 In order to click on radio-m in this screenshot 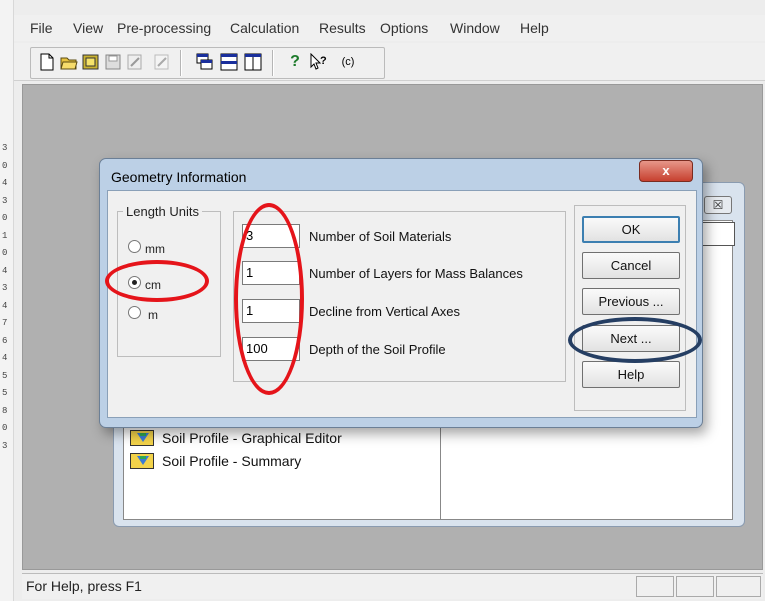, I will do `click(134, 312)`.